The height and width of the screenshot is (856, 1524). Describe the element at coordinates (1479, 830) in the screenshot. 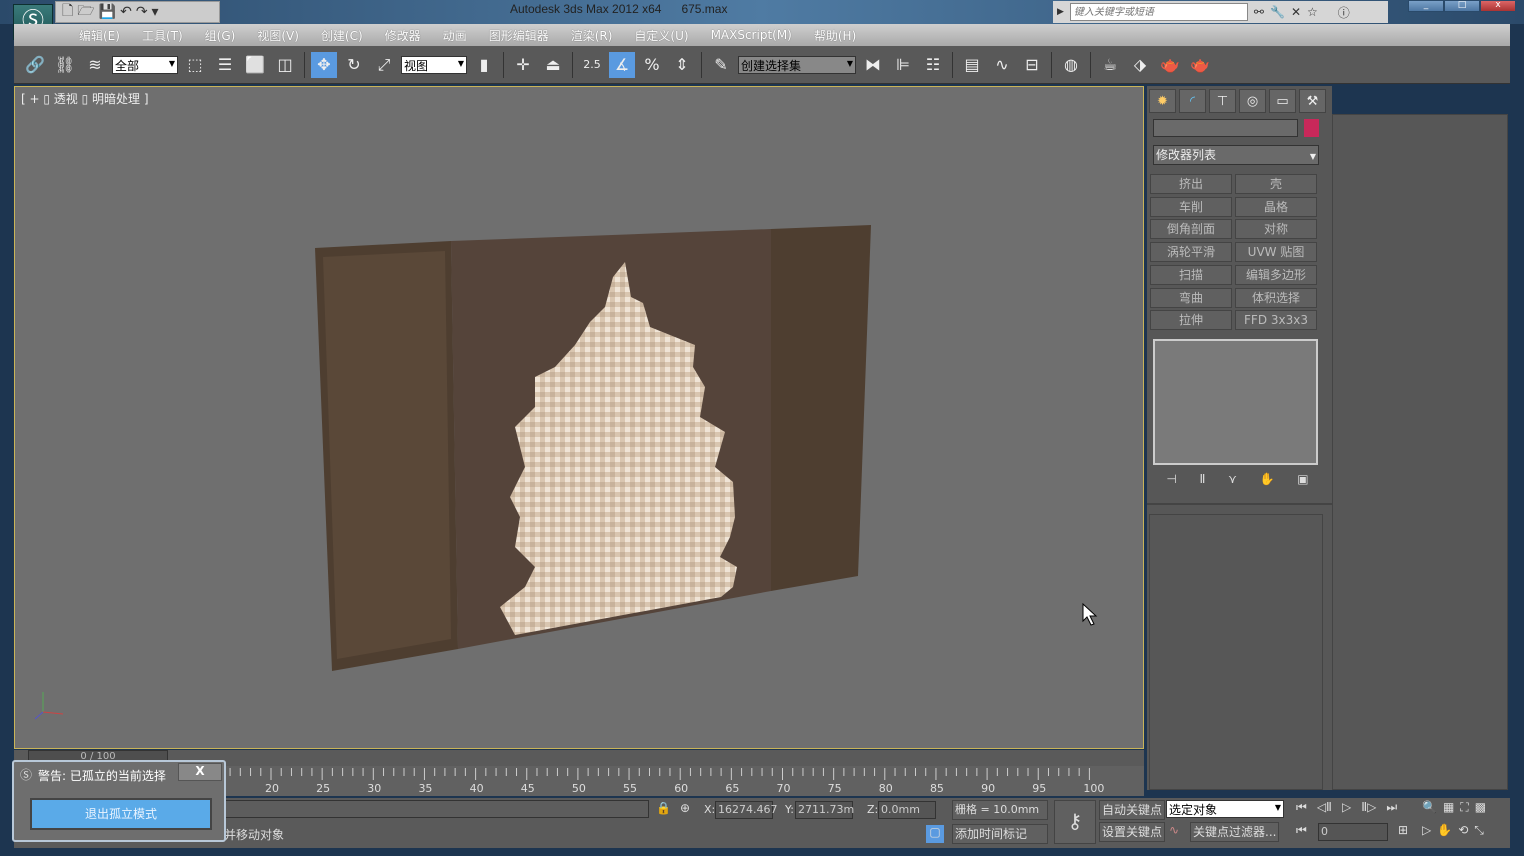

I see `maximize-viewport-icon: ⤡` at that location.